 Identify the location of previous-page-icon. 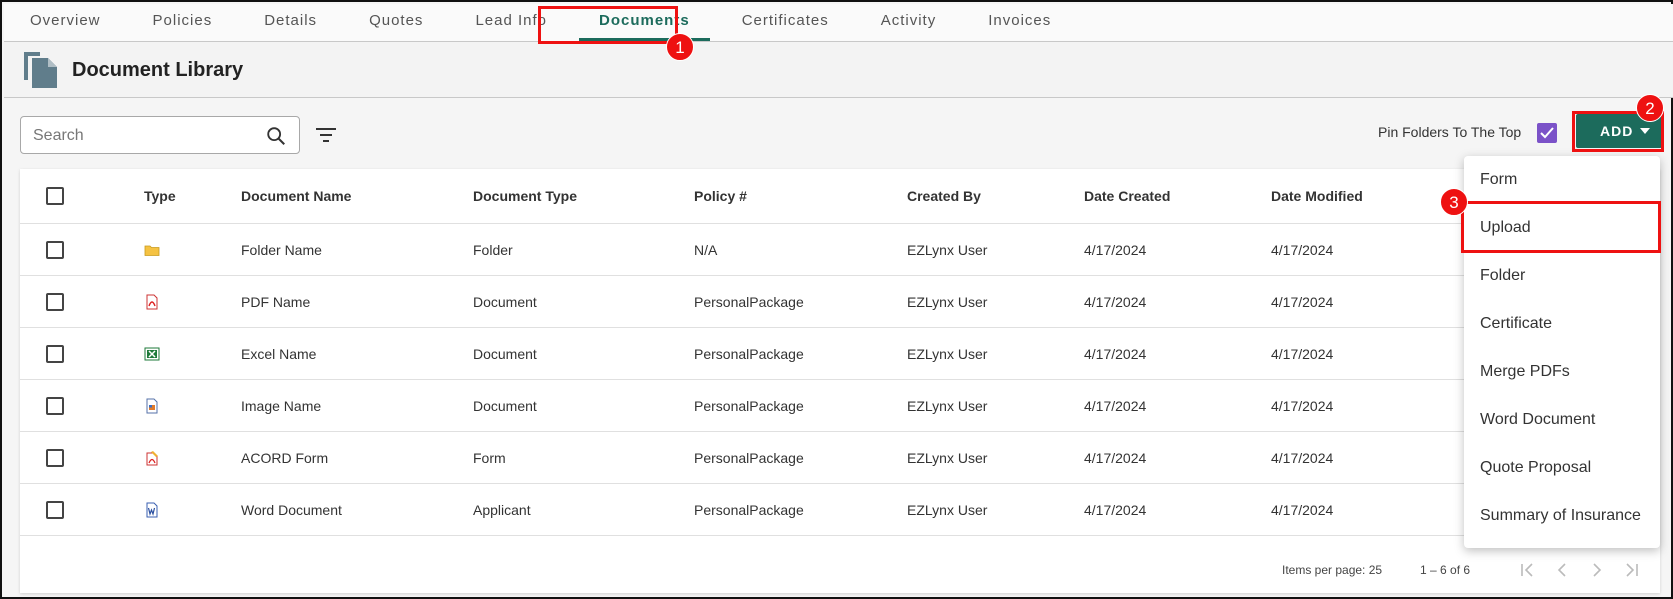
(1562, 570).